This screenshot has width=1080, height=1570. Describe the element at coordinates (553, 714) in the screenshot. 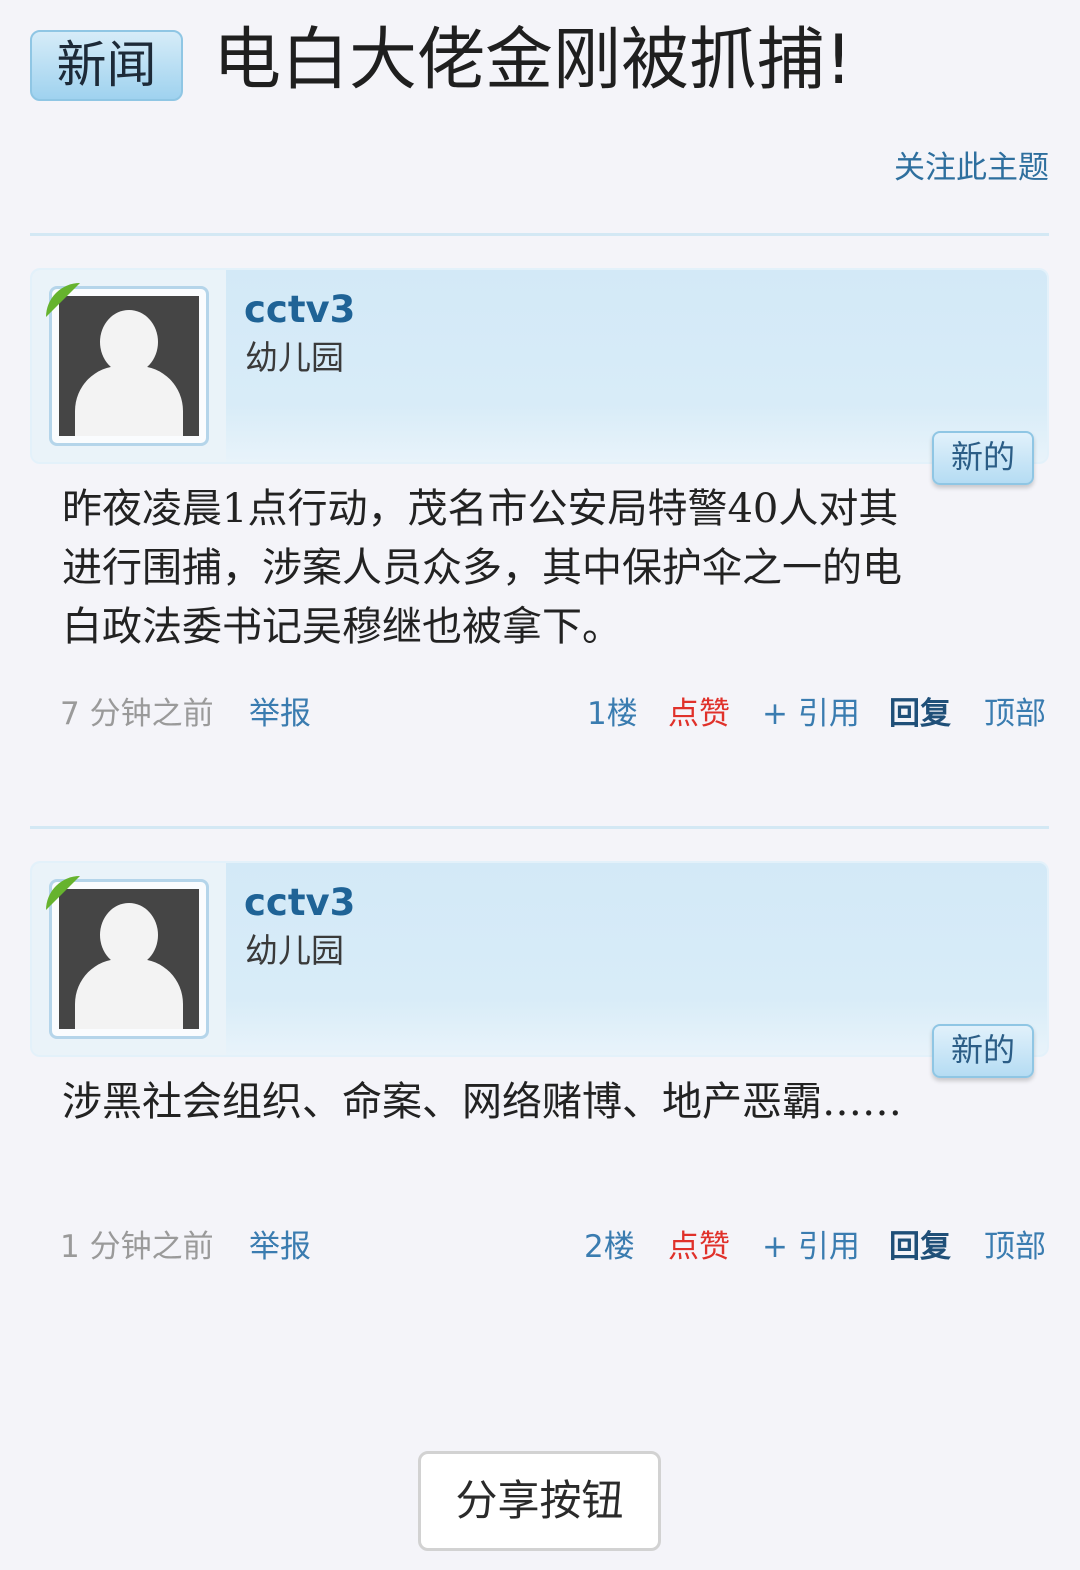

I see `post-footer: 7 分钟之前 举报 1楼 点赞 + 引用 回复 顶部` at that location.